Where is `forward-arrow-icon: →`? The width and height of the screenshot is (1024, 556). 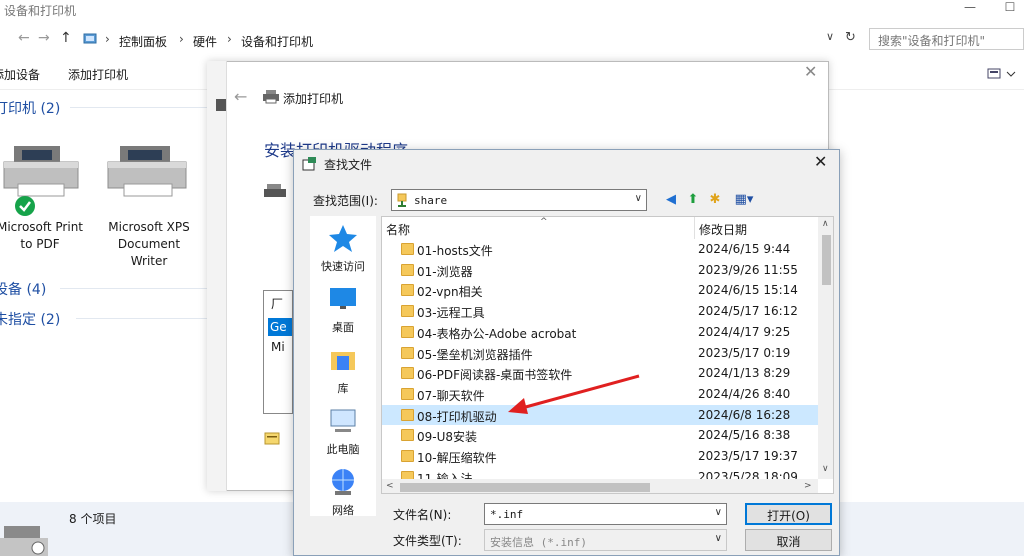
forward-arrow-icon: → is located at coordinates (44, 38).